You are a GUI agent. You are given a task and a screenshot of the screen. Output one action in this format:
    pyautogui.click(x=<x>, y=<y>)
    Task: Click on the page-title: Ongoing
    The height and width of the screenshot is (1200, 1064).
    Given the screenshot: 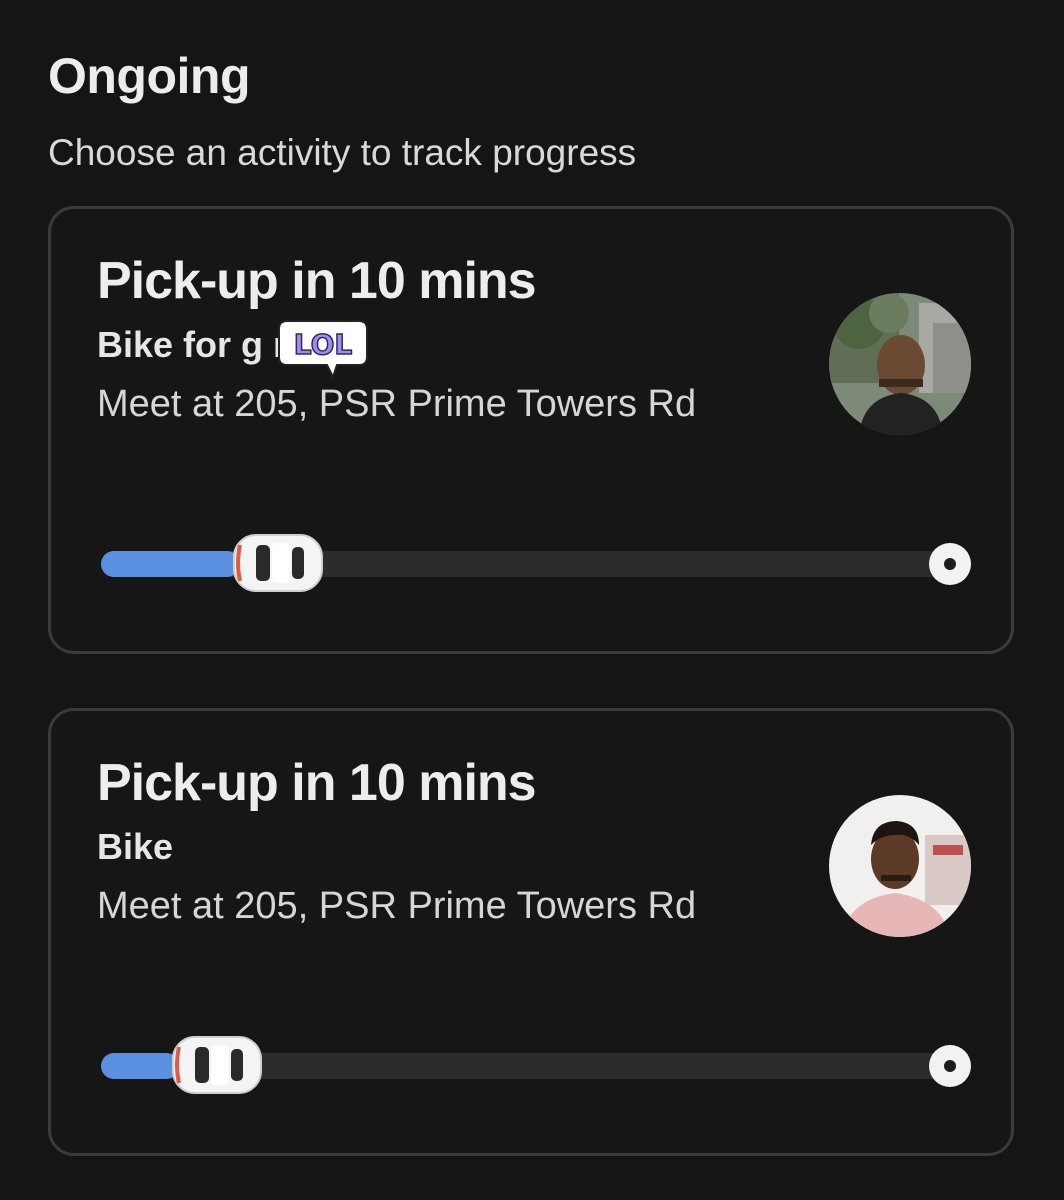 What is the action you would take?
    pyautogui.click(x=149, y=76)
    